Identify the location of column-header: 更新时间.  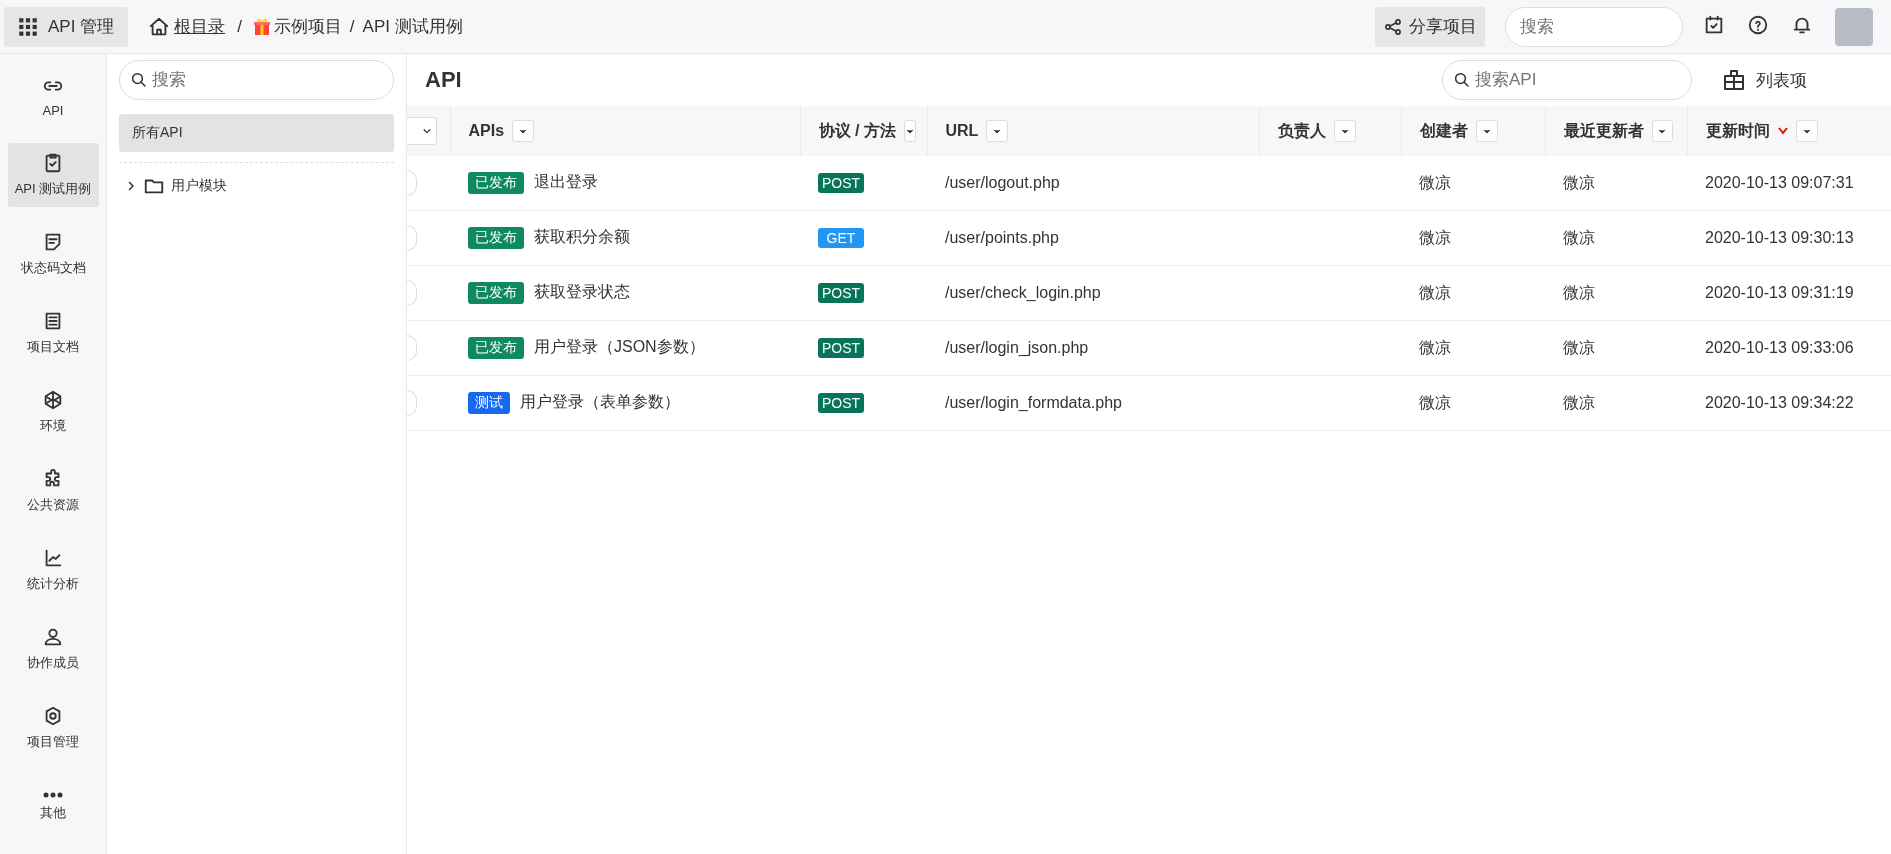
(1789, 131).